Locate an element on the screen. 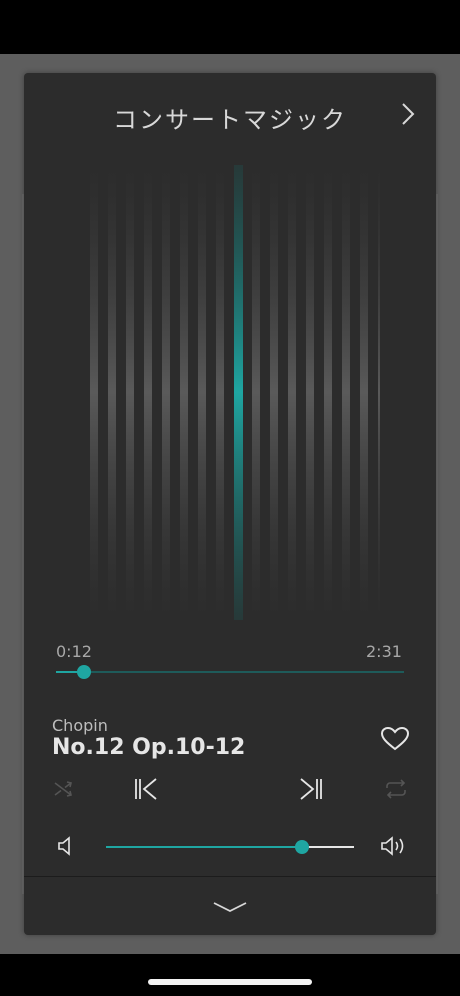  repeat-icon is located at coordinates (396, 789).